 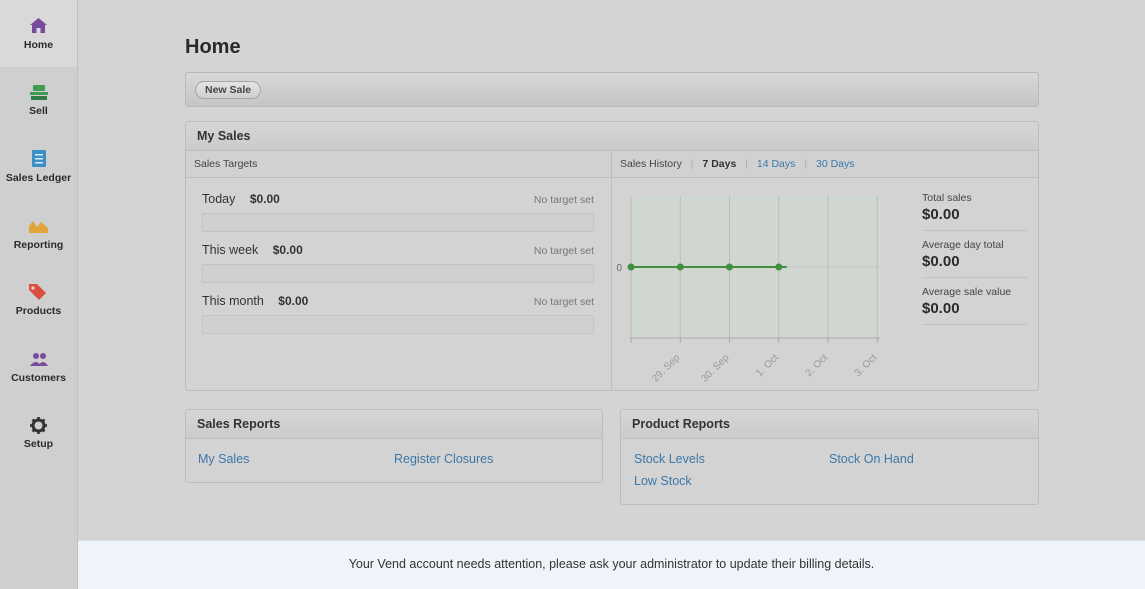 I want to click on y-tick-label: 0, so click(x=619, y=268).